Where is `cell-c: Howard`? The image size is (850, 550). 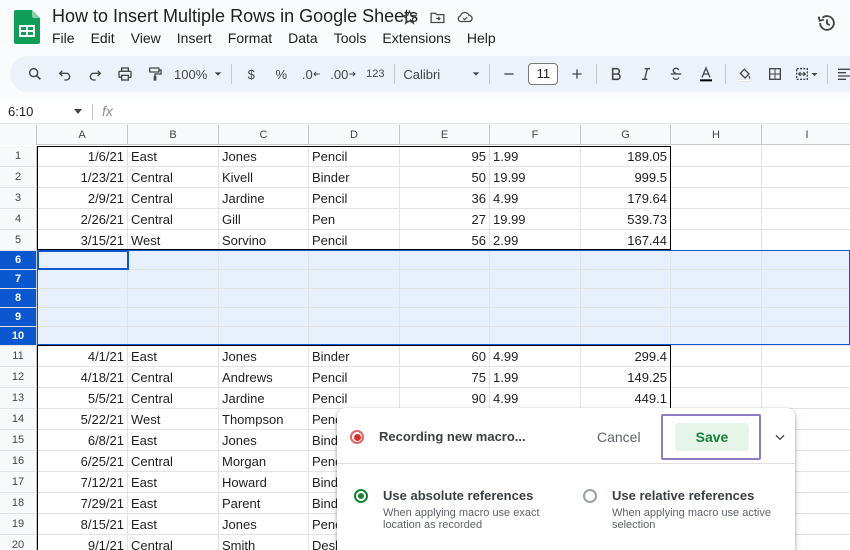
cell-c: Howard is located at coordinates (264, 482).